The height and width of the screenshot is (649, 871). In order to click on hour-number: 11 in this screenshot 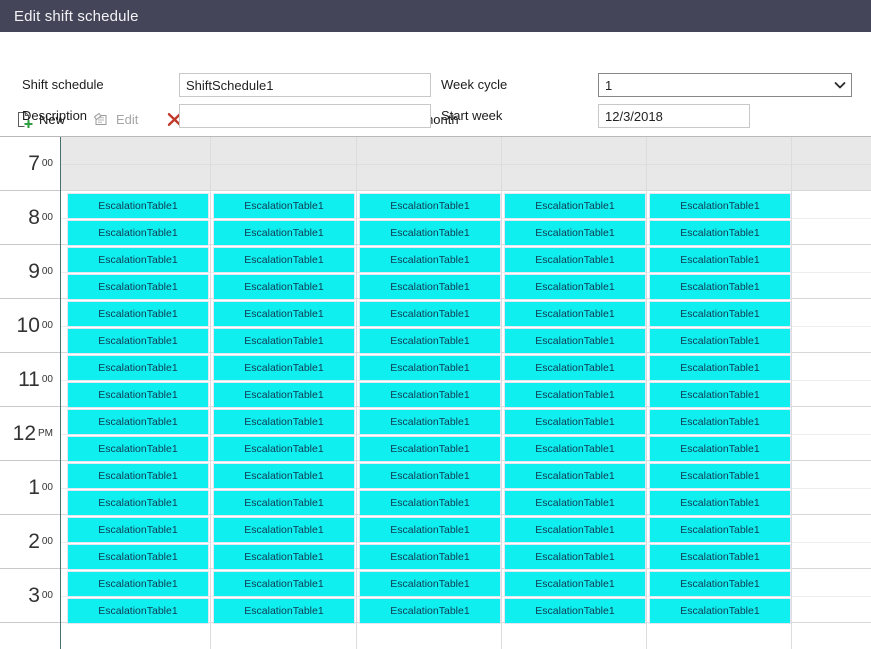, I will do `click(29, 379)`.